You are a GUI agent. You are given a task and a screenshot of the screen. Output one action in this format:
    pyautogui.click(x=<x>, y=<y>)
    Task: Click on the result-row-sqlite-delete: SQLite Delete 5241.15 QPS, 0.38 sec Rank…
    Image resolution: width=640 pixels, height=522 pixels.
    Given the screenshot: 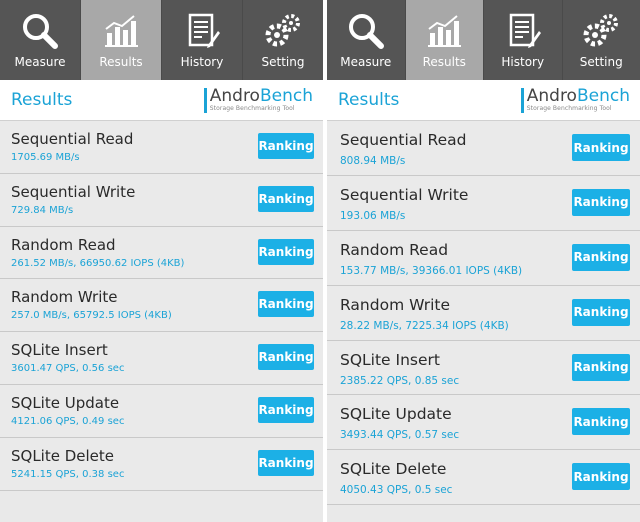 What is the action you would take?
    pyautogui.click(x=161, y=464)
    